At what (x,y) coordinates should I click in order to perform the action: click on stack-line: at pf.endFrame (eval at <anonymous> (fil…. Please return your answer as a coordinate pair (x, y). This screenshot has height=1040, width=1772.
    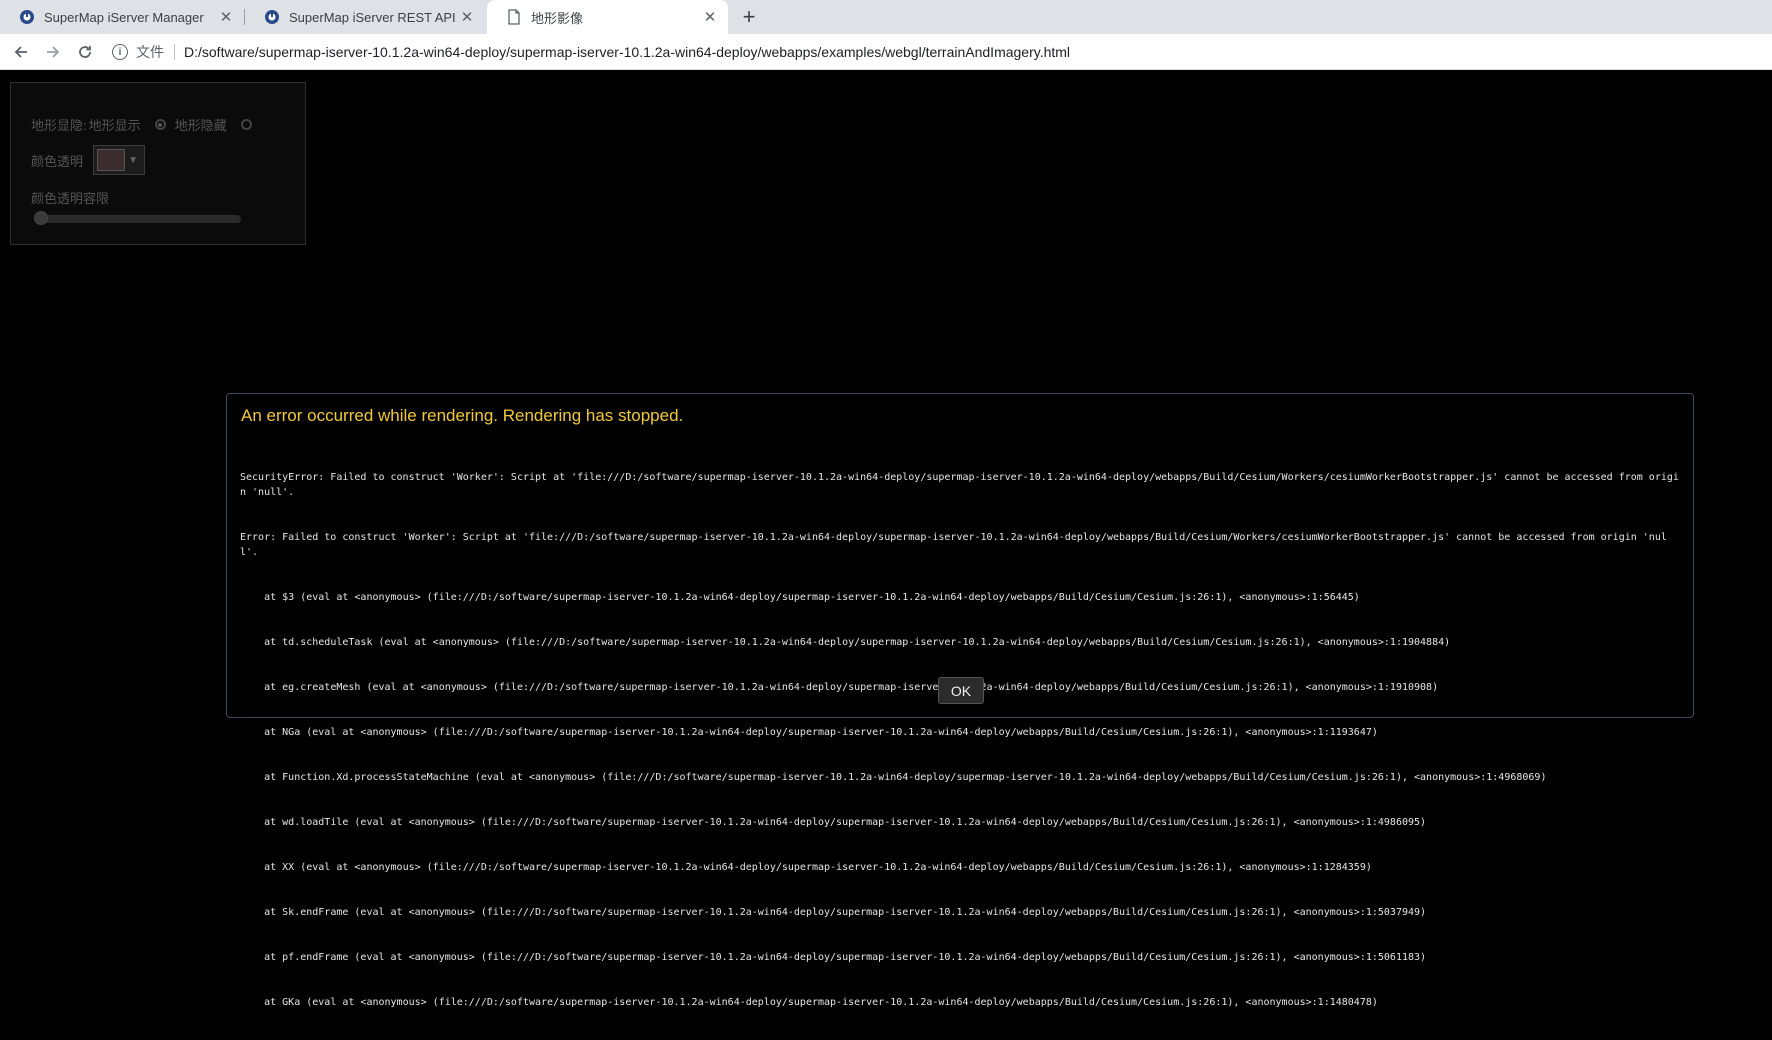
    Looking at the image, I should click on (833, 957).